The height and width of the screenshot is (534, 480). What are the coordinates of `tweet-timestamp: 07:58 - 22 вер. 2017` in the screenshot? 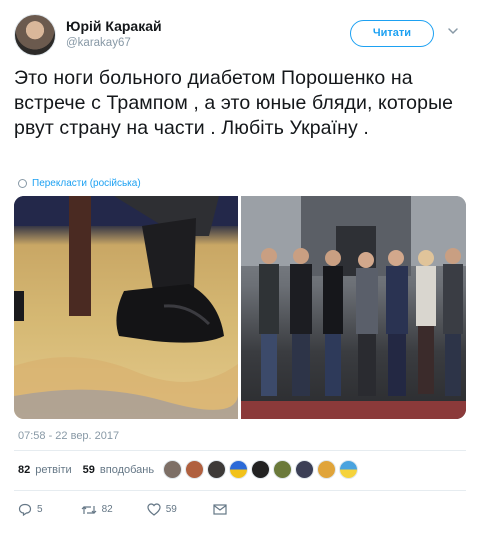 It's located at (68, 436).